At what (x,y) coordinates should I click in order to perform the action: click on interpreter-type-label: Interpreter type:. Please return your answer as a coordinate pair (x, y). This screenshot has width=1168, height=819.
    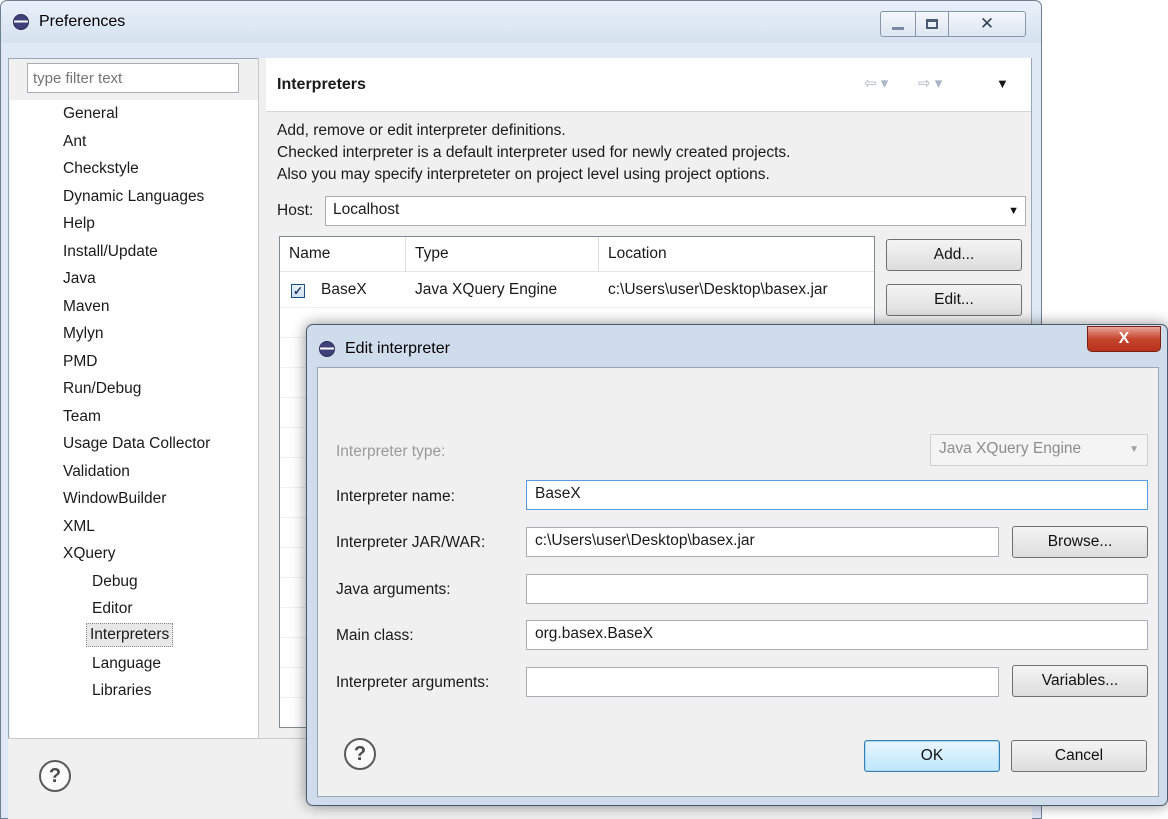
    Looking at the image, I should click on (391, 451).